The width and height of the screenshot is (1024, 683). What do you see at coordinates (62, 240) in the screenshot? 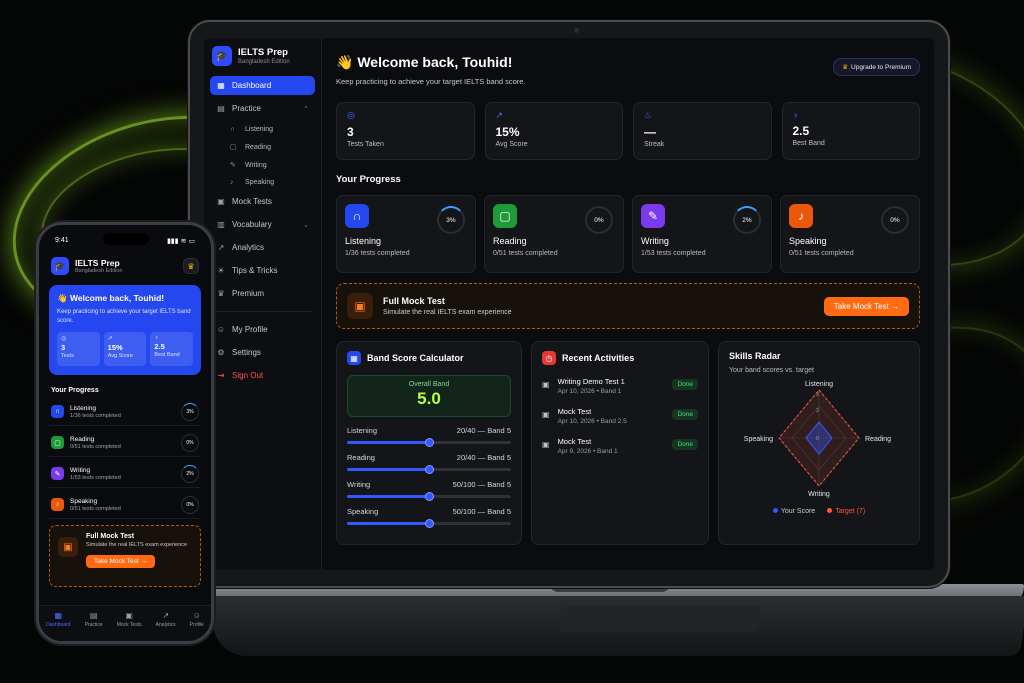
I see `status-time: 9:41` at bounding box center [62, 240].